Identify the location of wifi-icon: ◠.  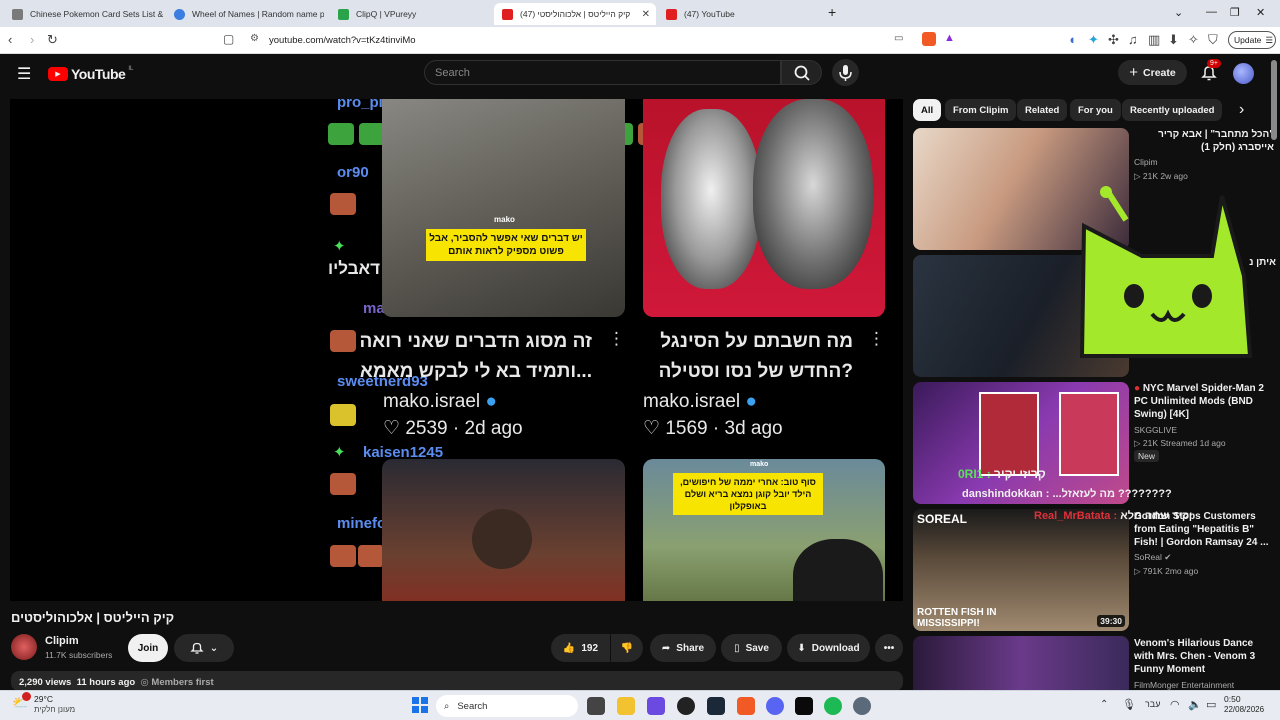
(1175, 704).